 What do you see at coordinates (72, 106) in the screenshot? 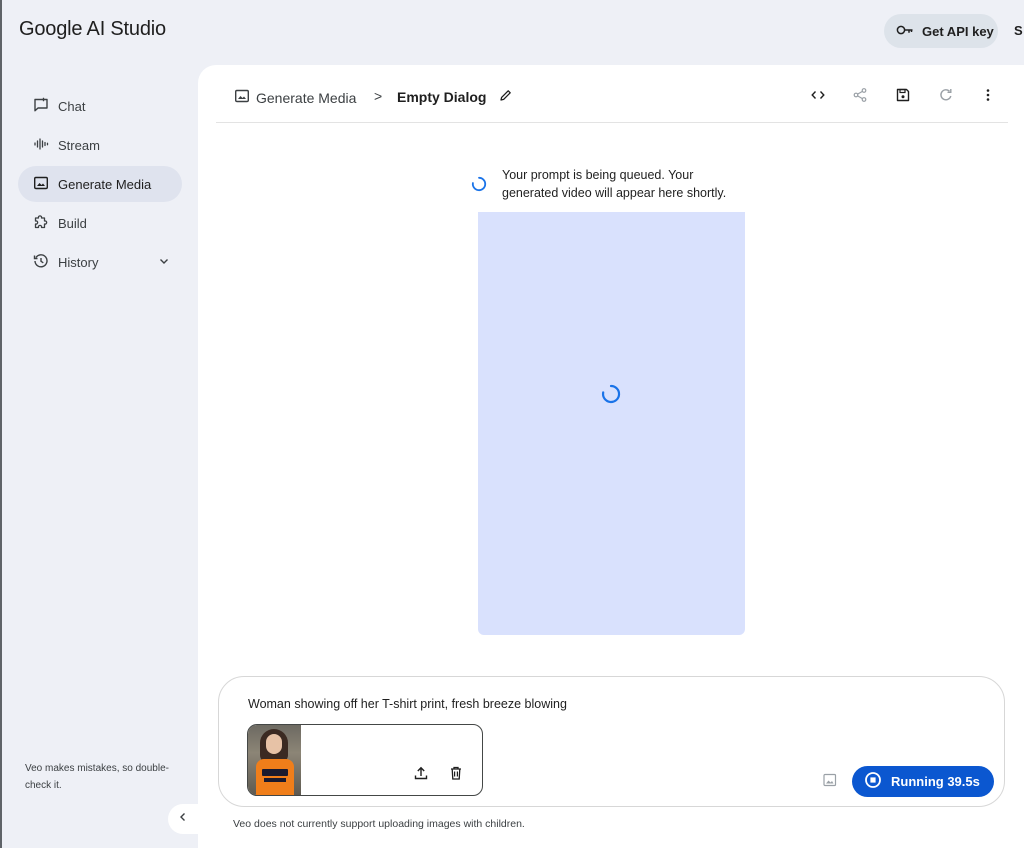
I see `sidebar-item-label: Chat` at bounding box center [72, 106].